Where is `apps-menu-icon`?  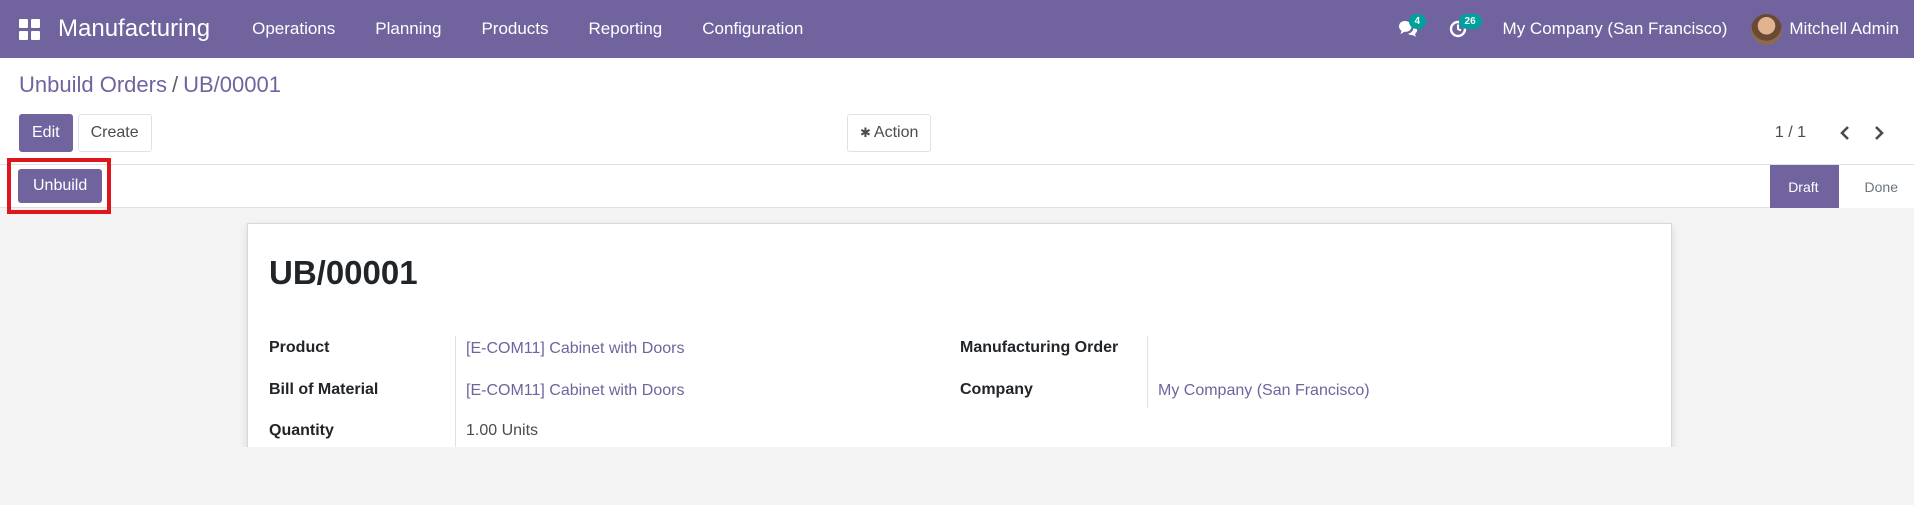
apps-menu-icon is located at coordinates (29, 29).